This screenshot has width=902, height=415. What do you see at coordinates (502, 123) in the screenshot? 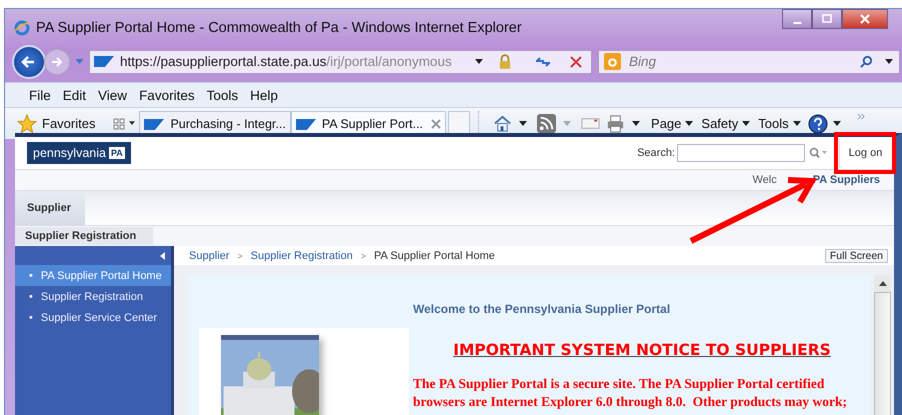
I see `home-icon` at bounding box center [502, 123].